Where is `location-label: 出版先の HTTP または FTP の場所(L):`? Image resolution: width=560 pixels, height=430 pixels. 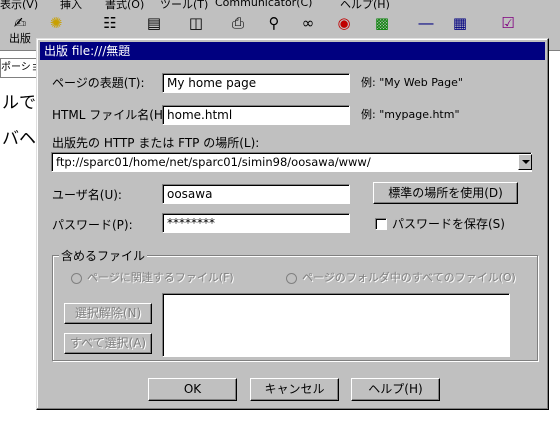
location-label: 出版先の HTTP または FTP の場所(L): is located at coordinates (156, 143).